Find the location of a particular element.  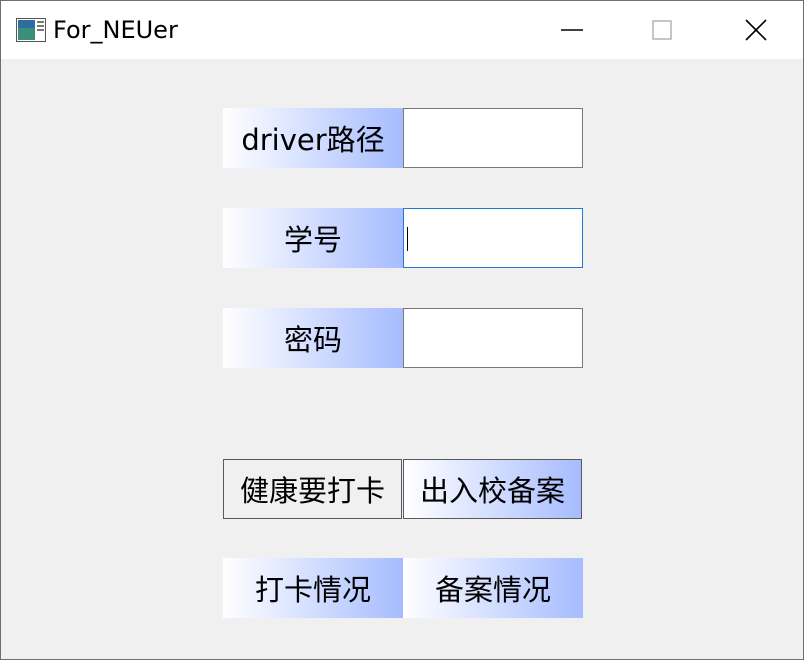

student-id-label: 学号 is located at coordinates (313, 238).